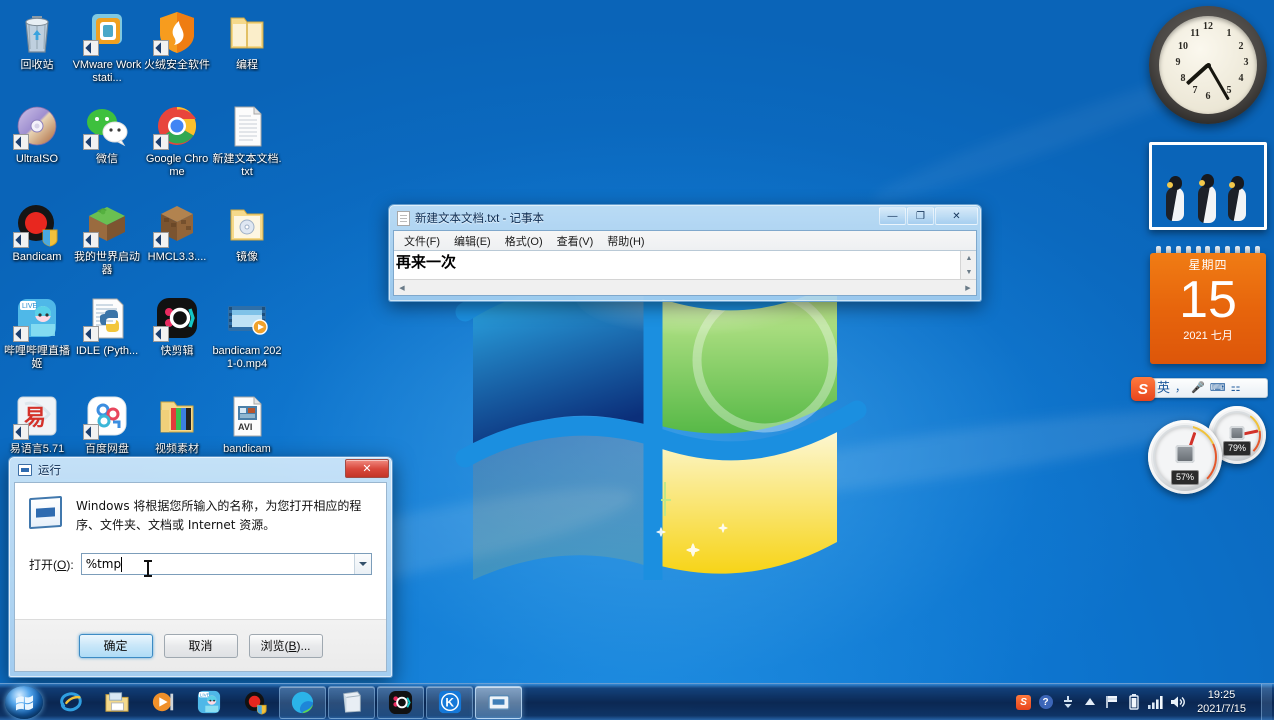 This screenshot has height=720, width=1274. I want to click on taskbar-window-notepad, so click(351, 702).